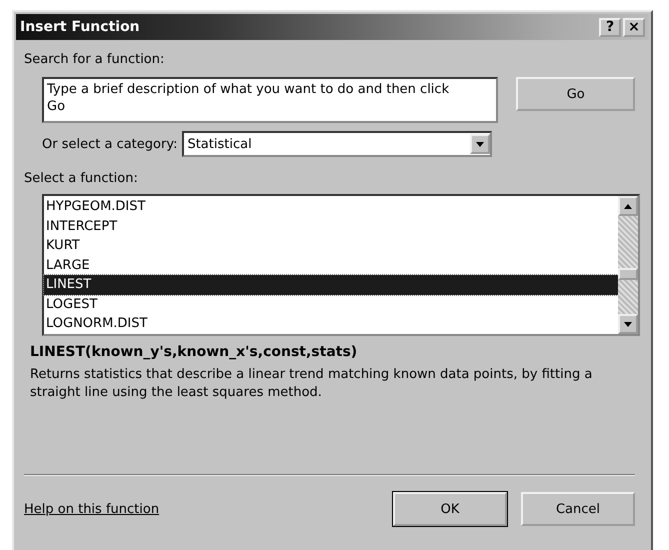 This screenshot has height=550, width=669. I want to click on search-field: Type a brief description of what you want to do and then click Go, so click(270, 100).